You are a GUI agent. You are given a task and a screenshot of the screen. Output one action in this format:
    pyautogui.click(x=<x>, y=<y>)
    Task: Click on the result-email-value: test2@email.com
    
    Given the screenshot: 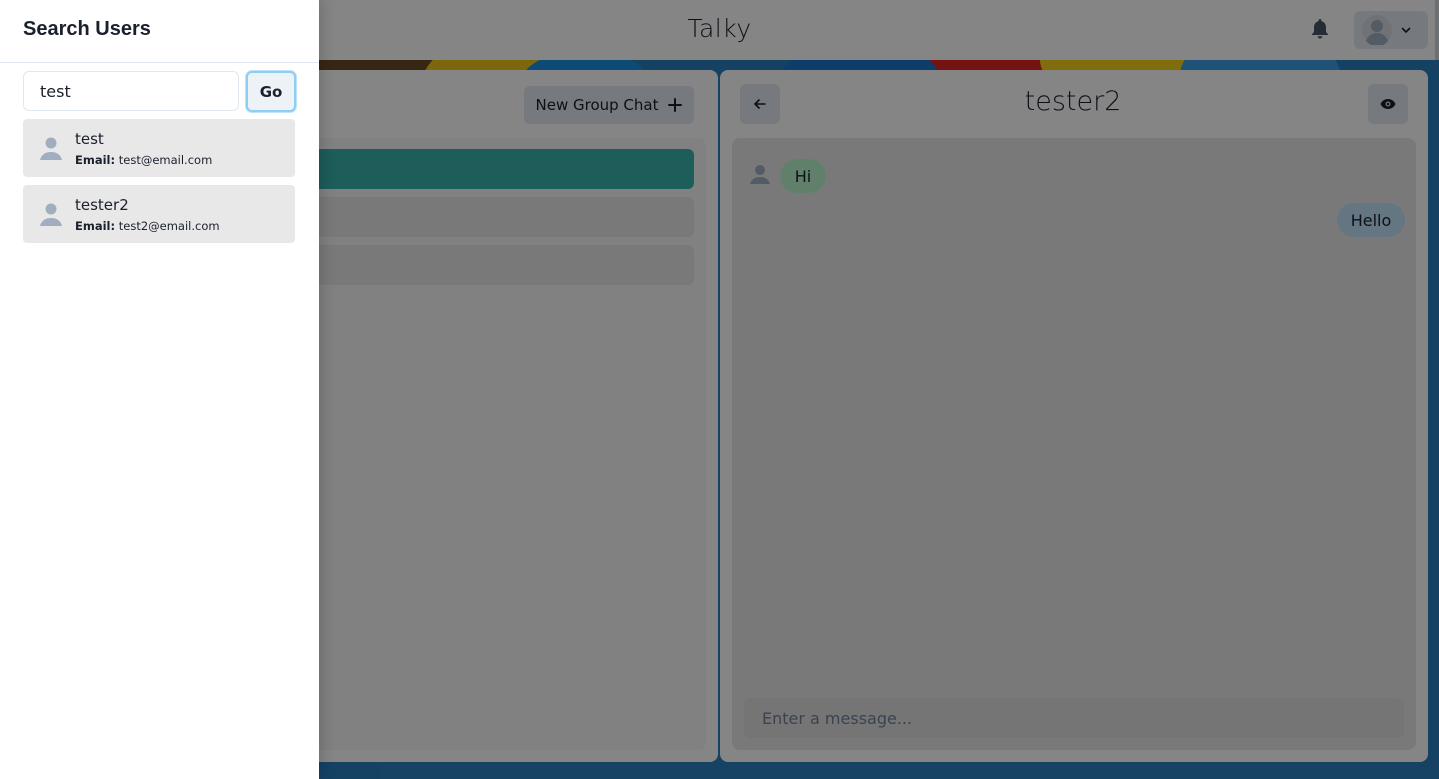 What is the action you would take?
    pyautogui.click(x=169, y=226)
    